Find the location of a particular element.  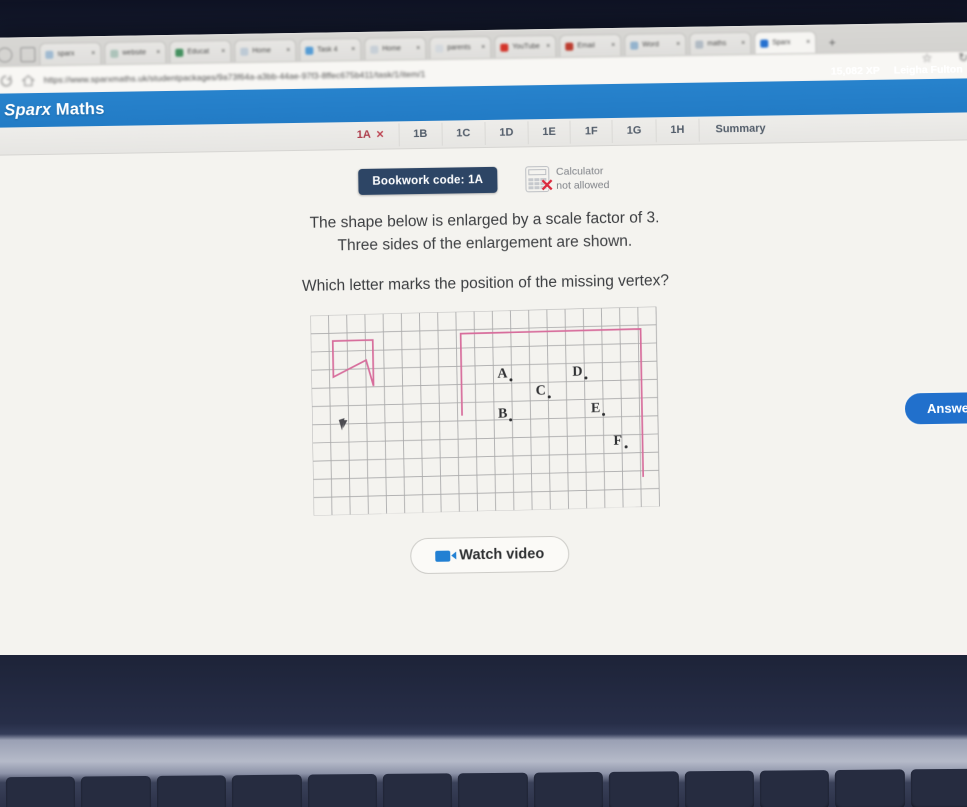

calculator-text: Calculator not allowed is located at coordinates (583, 178).